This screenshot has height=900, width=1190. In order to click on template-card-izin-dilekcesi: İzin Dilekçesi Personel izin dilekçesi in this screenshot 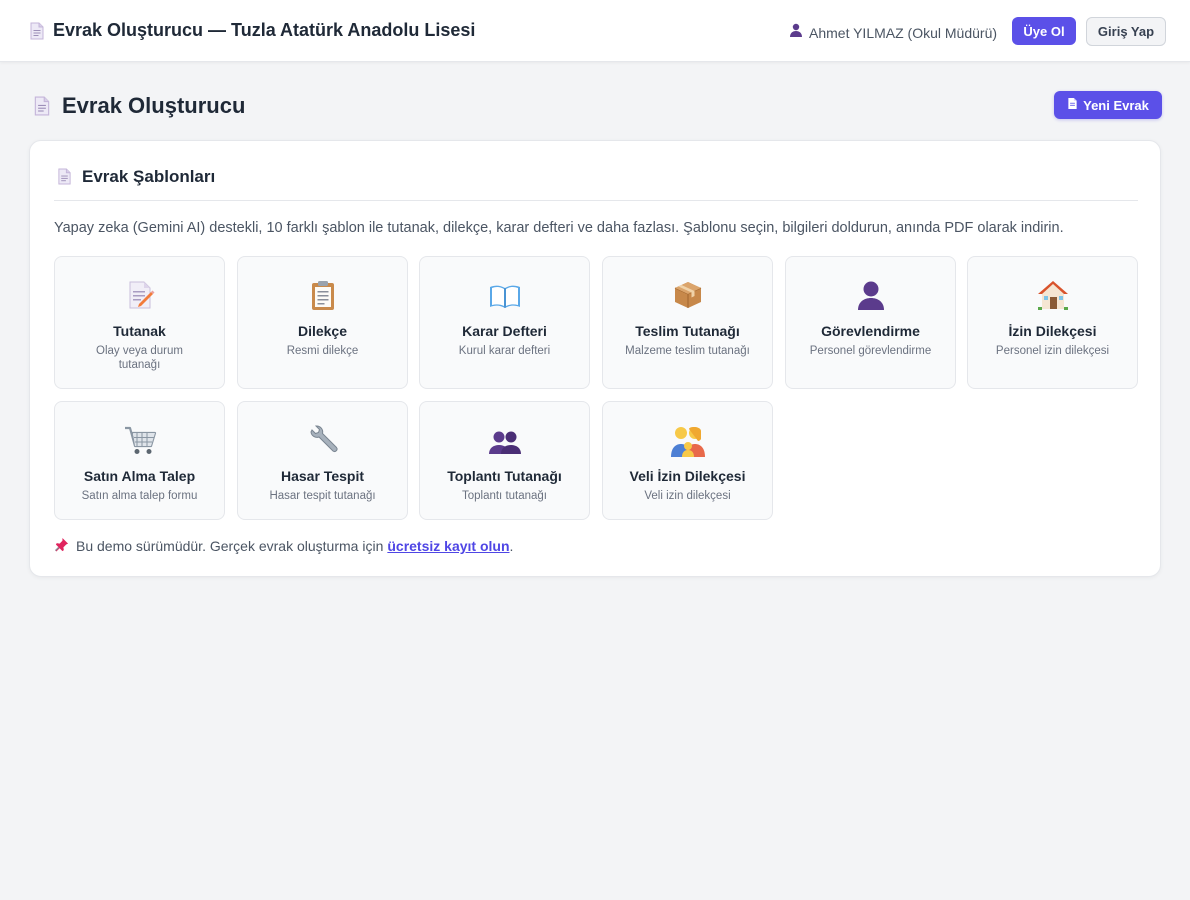, I will do `click(1052, 322)`.